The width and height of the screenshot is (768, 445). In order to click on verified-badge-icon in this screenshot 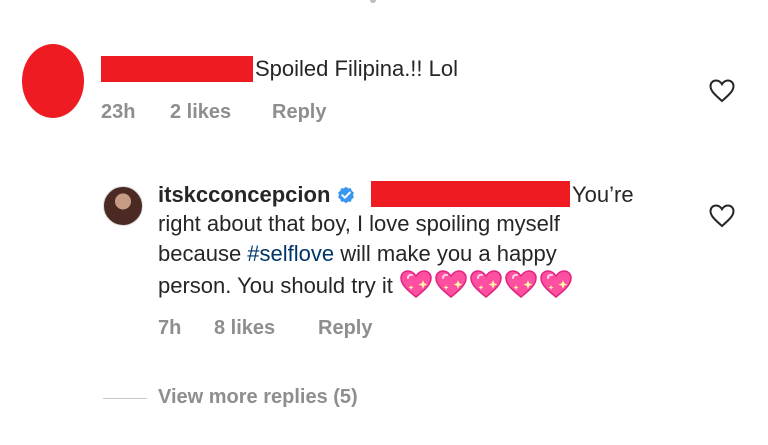, I will do `click(345, 195)`.